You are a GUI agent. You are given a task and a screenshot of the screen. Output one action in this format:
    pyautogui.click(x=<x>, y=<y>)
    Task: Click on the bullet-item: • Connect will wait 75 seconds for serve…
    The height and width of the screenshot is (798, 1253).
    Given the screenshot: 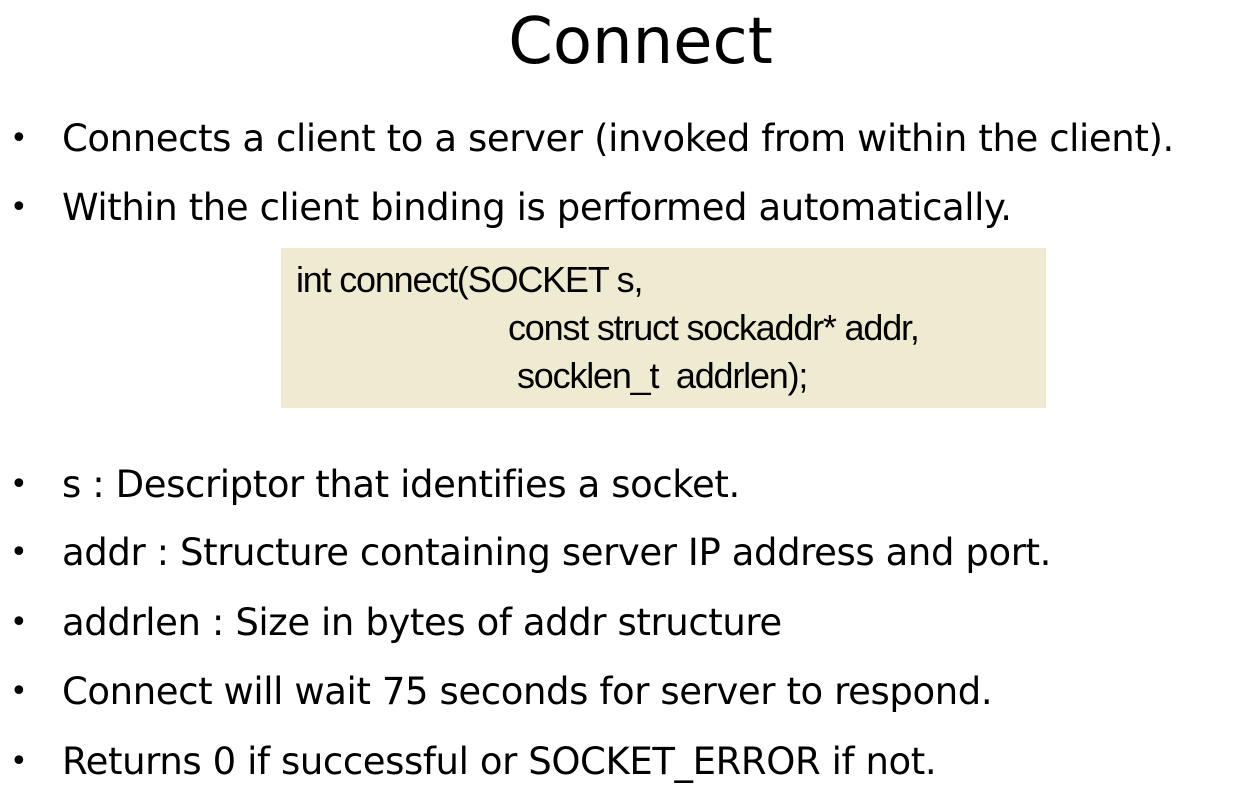 What is the action you would take?
    pyautogui.click(x=626, y=692)
    